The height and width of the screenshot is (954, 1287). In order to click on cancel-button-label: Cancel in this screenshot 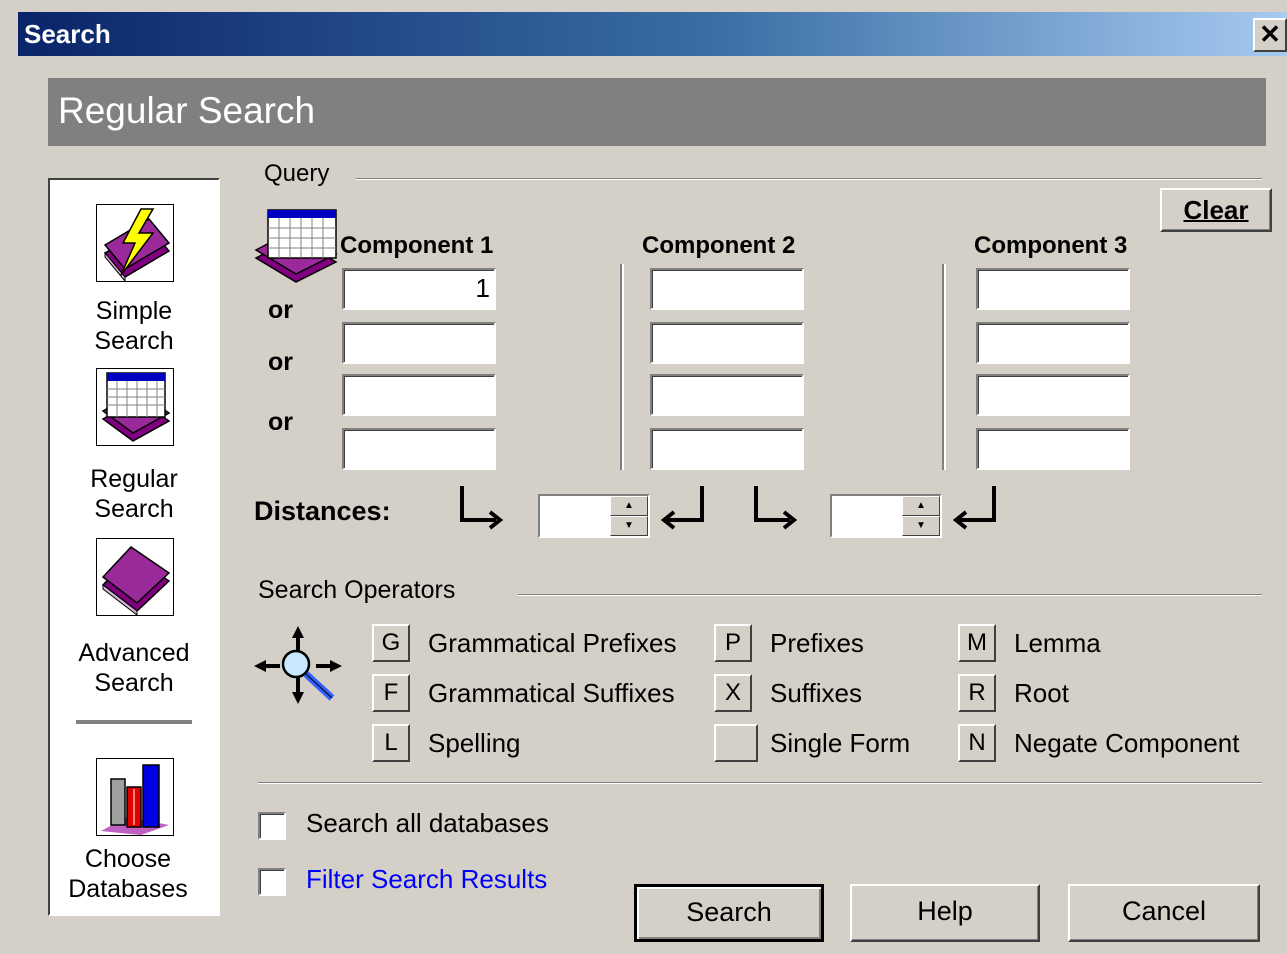, I will do `click(1164, 911)`.